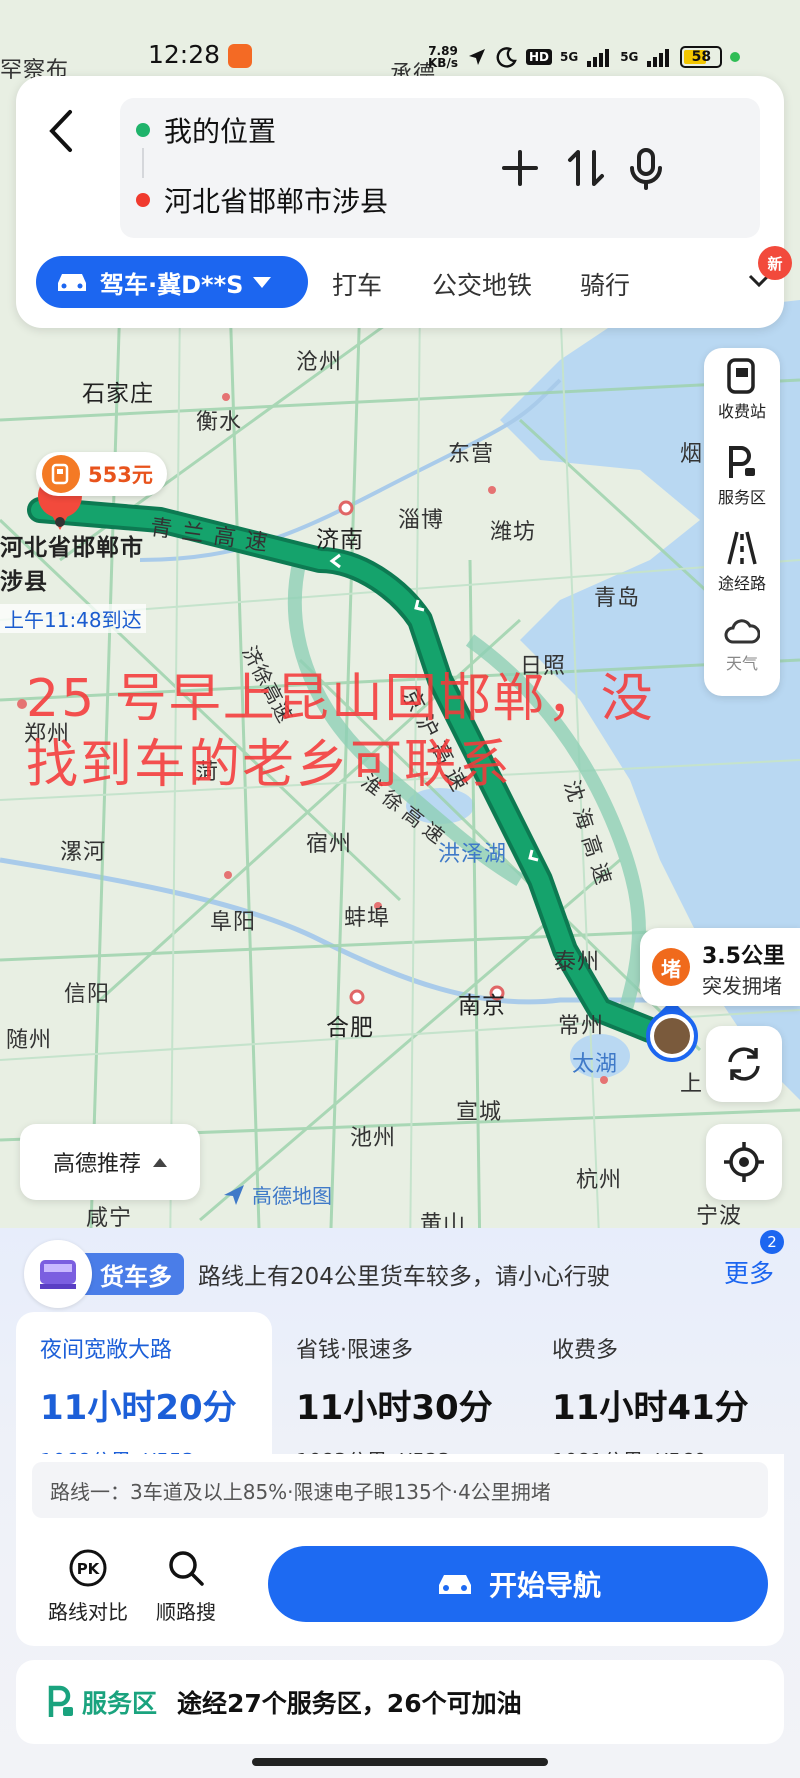 The image size is (800, 1778). Describe the element at coordinates (414, 279) in the screenshot. I see `travel-mode-tabs: 驾车·冀D**S 打车 公交地铁 骑行 新` at that location.